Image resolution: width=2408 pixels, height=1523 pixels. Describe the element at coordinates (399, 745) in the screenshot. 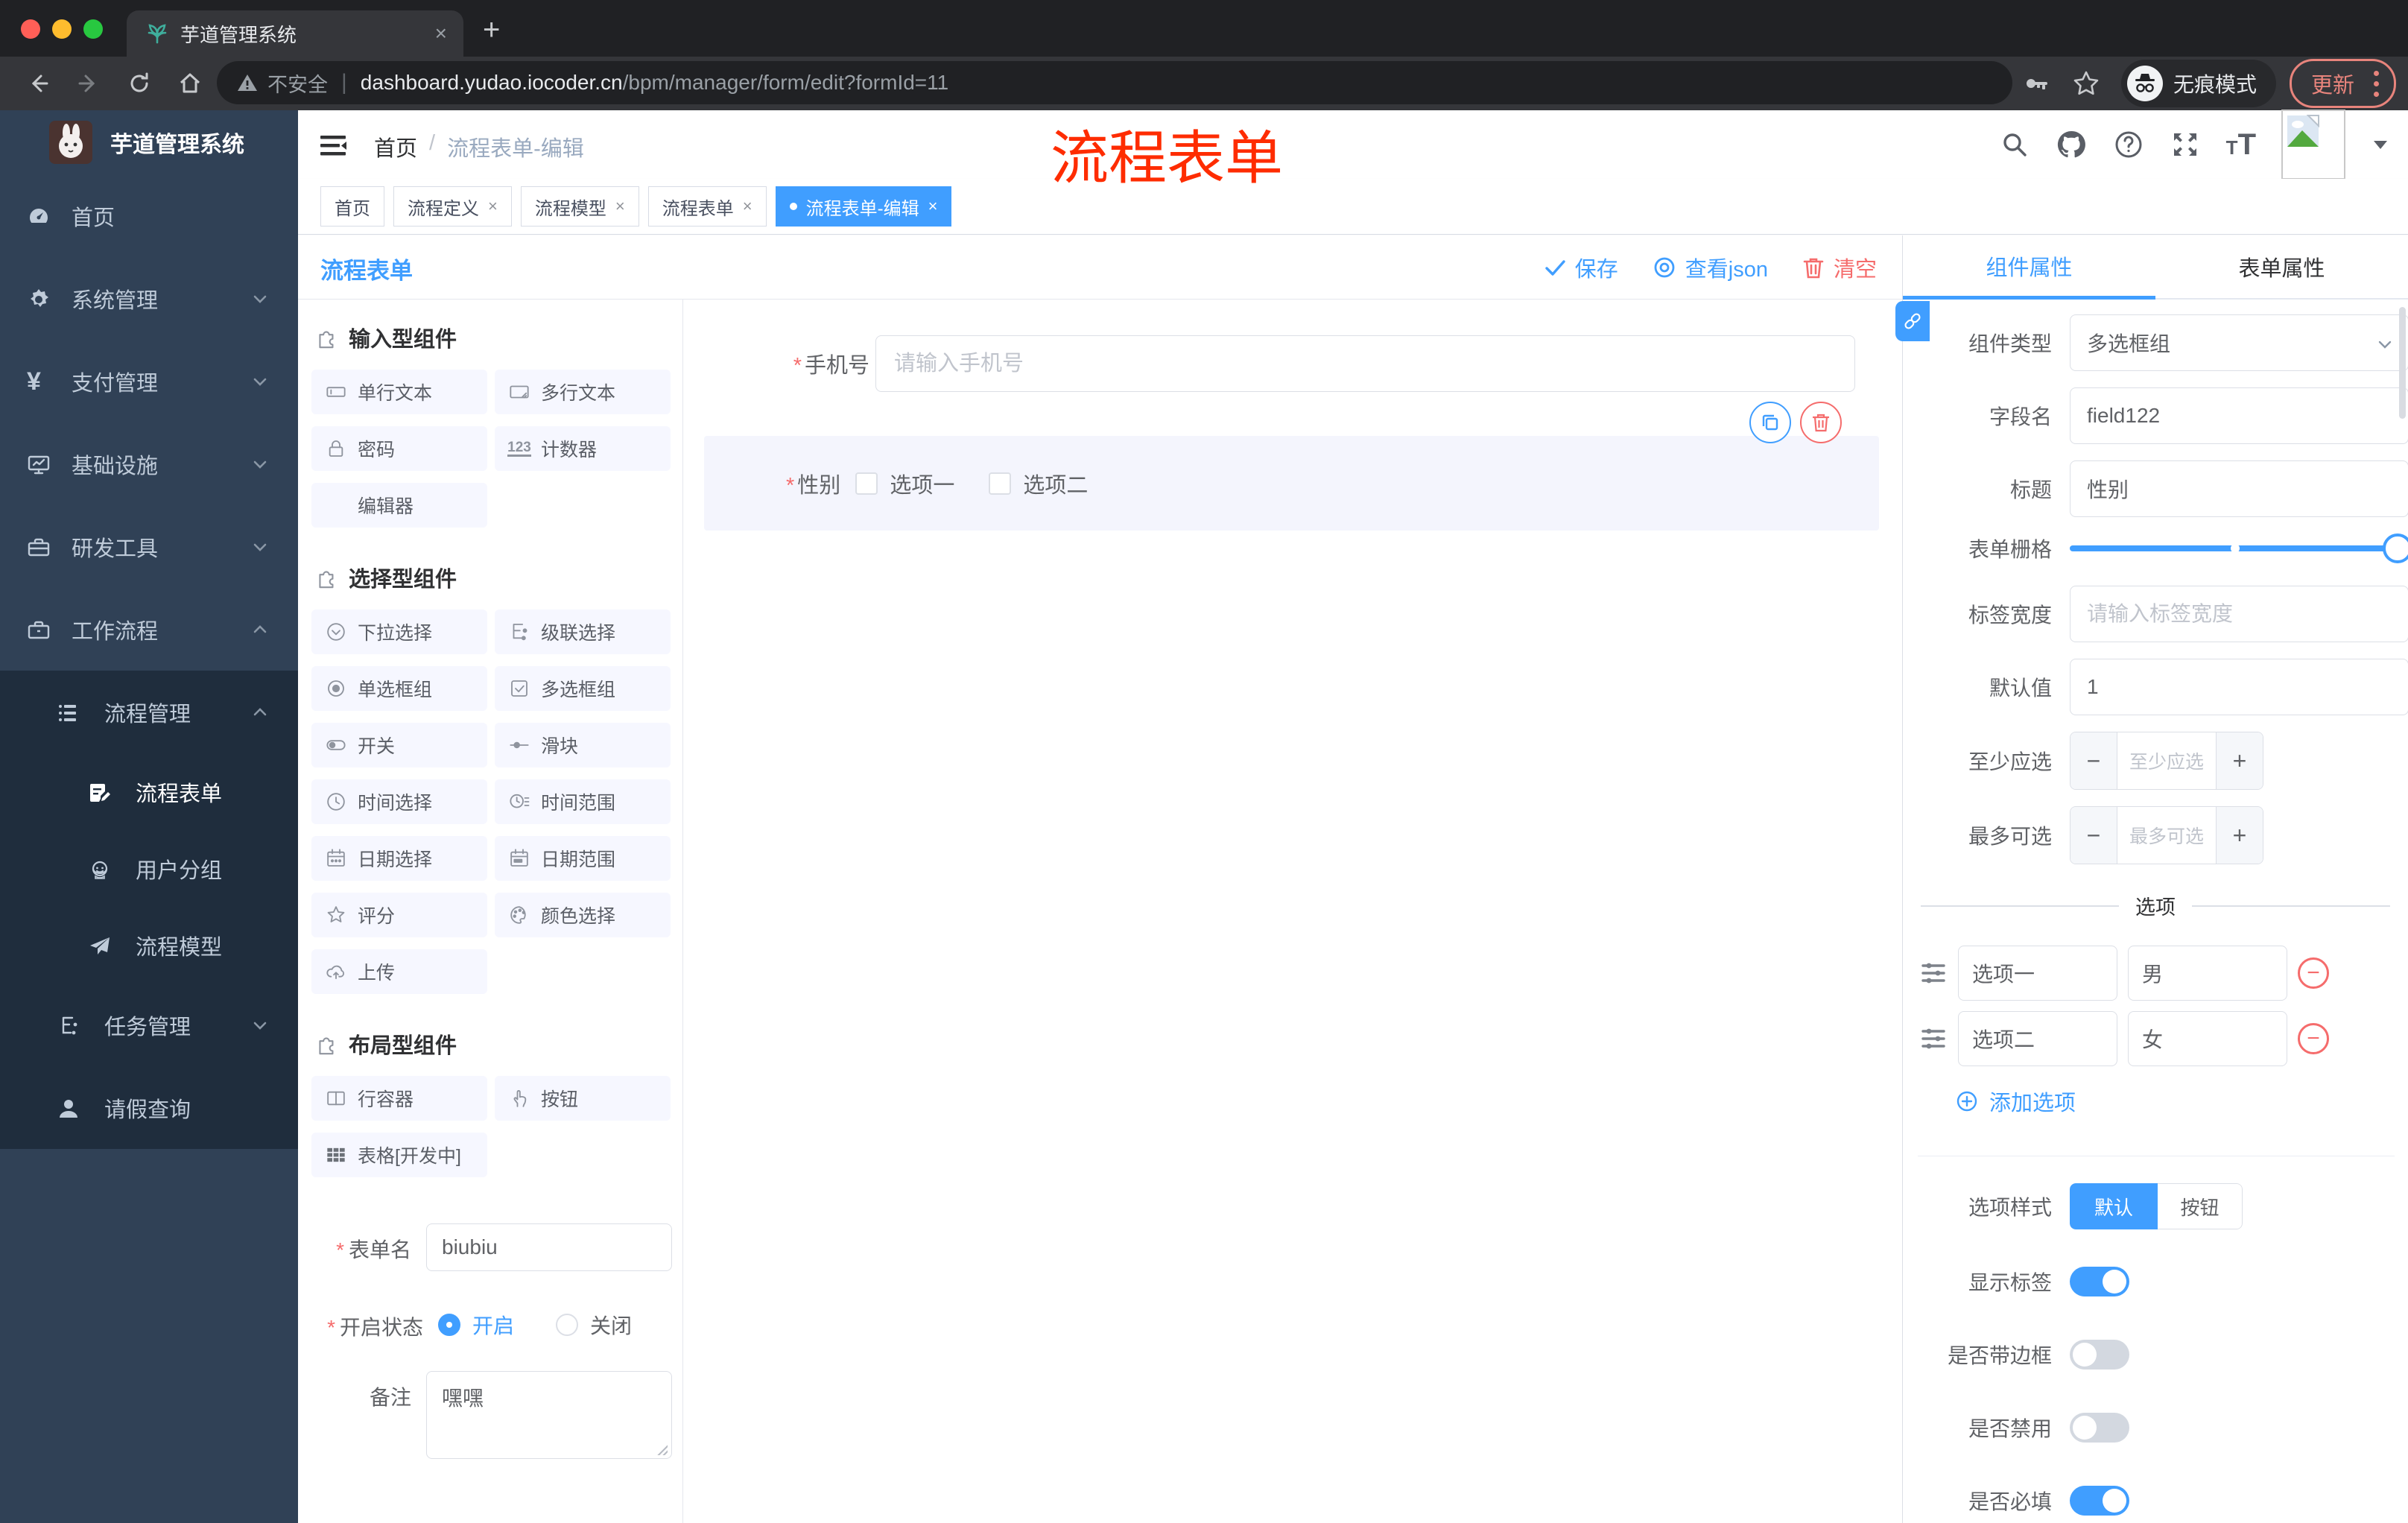

I see `palette-item-switch: 开关` at that location.